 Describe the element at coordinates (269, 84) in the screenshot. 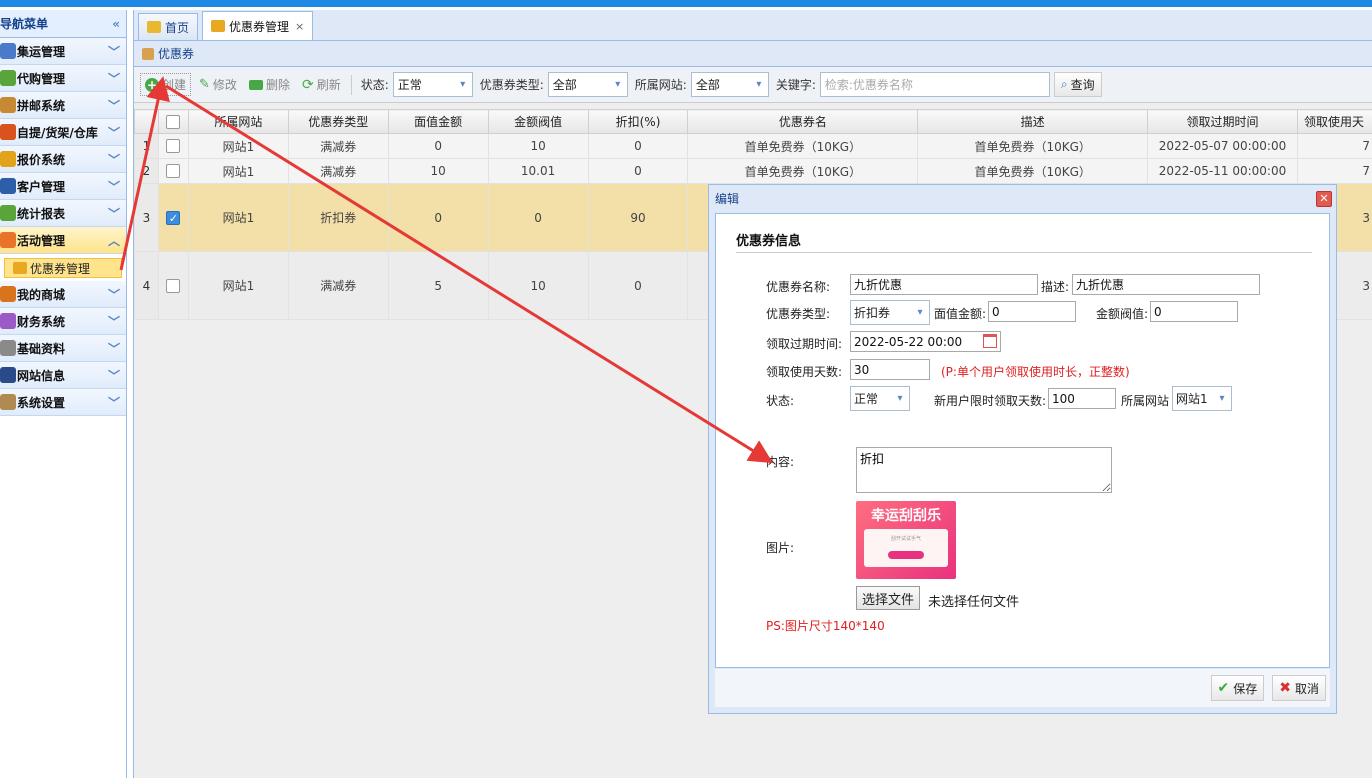

I see `delete-button: 删除` at that location.